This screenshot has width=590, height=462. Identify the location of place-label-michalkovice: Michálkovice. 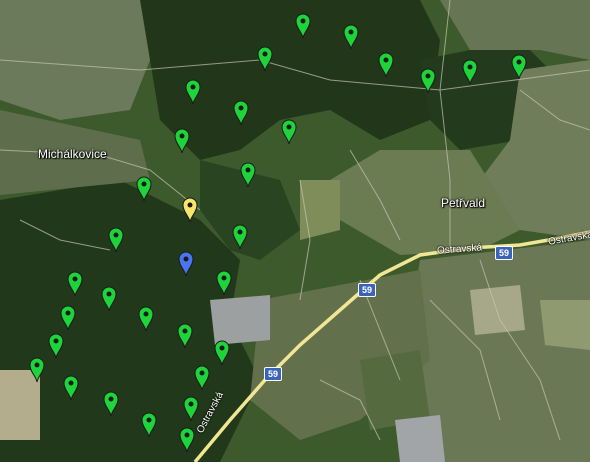
(72, 154).